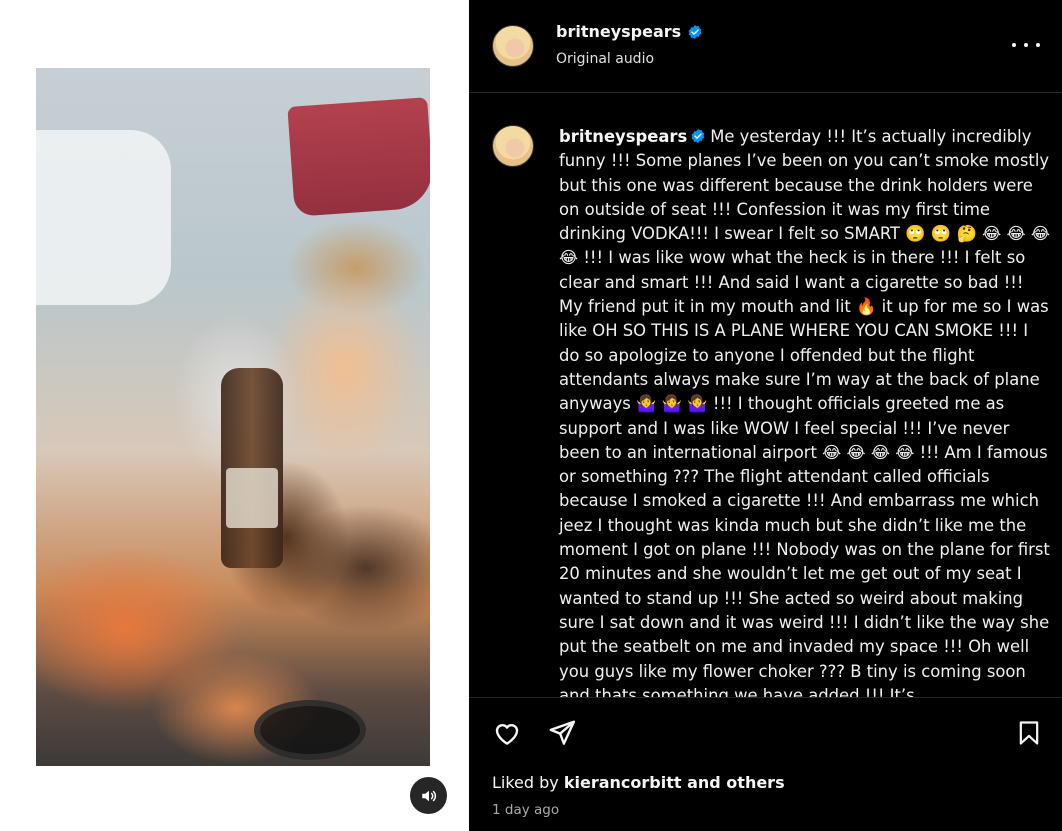  I want to click on username-link: britneyspears, so click(618, 31).